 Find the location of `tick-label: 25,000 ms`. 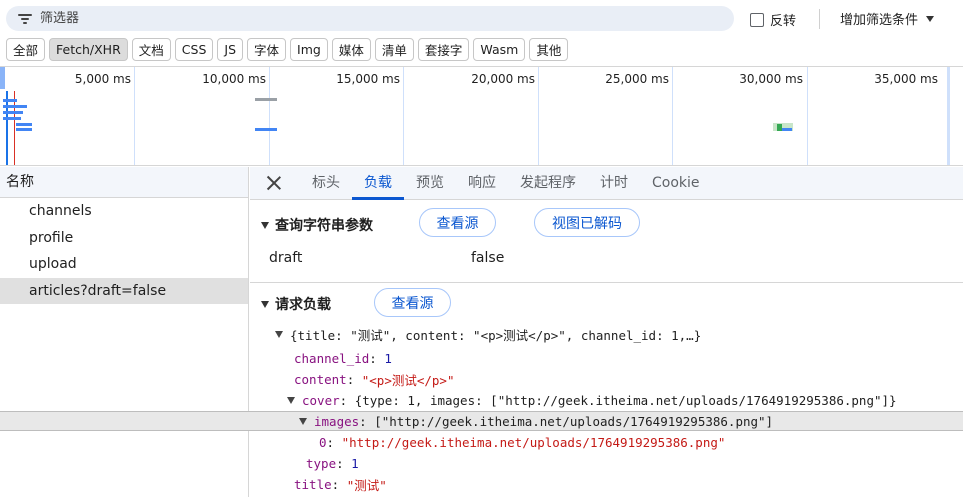

tick-label: 25,000 ms is located at coordinates (637, 79).